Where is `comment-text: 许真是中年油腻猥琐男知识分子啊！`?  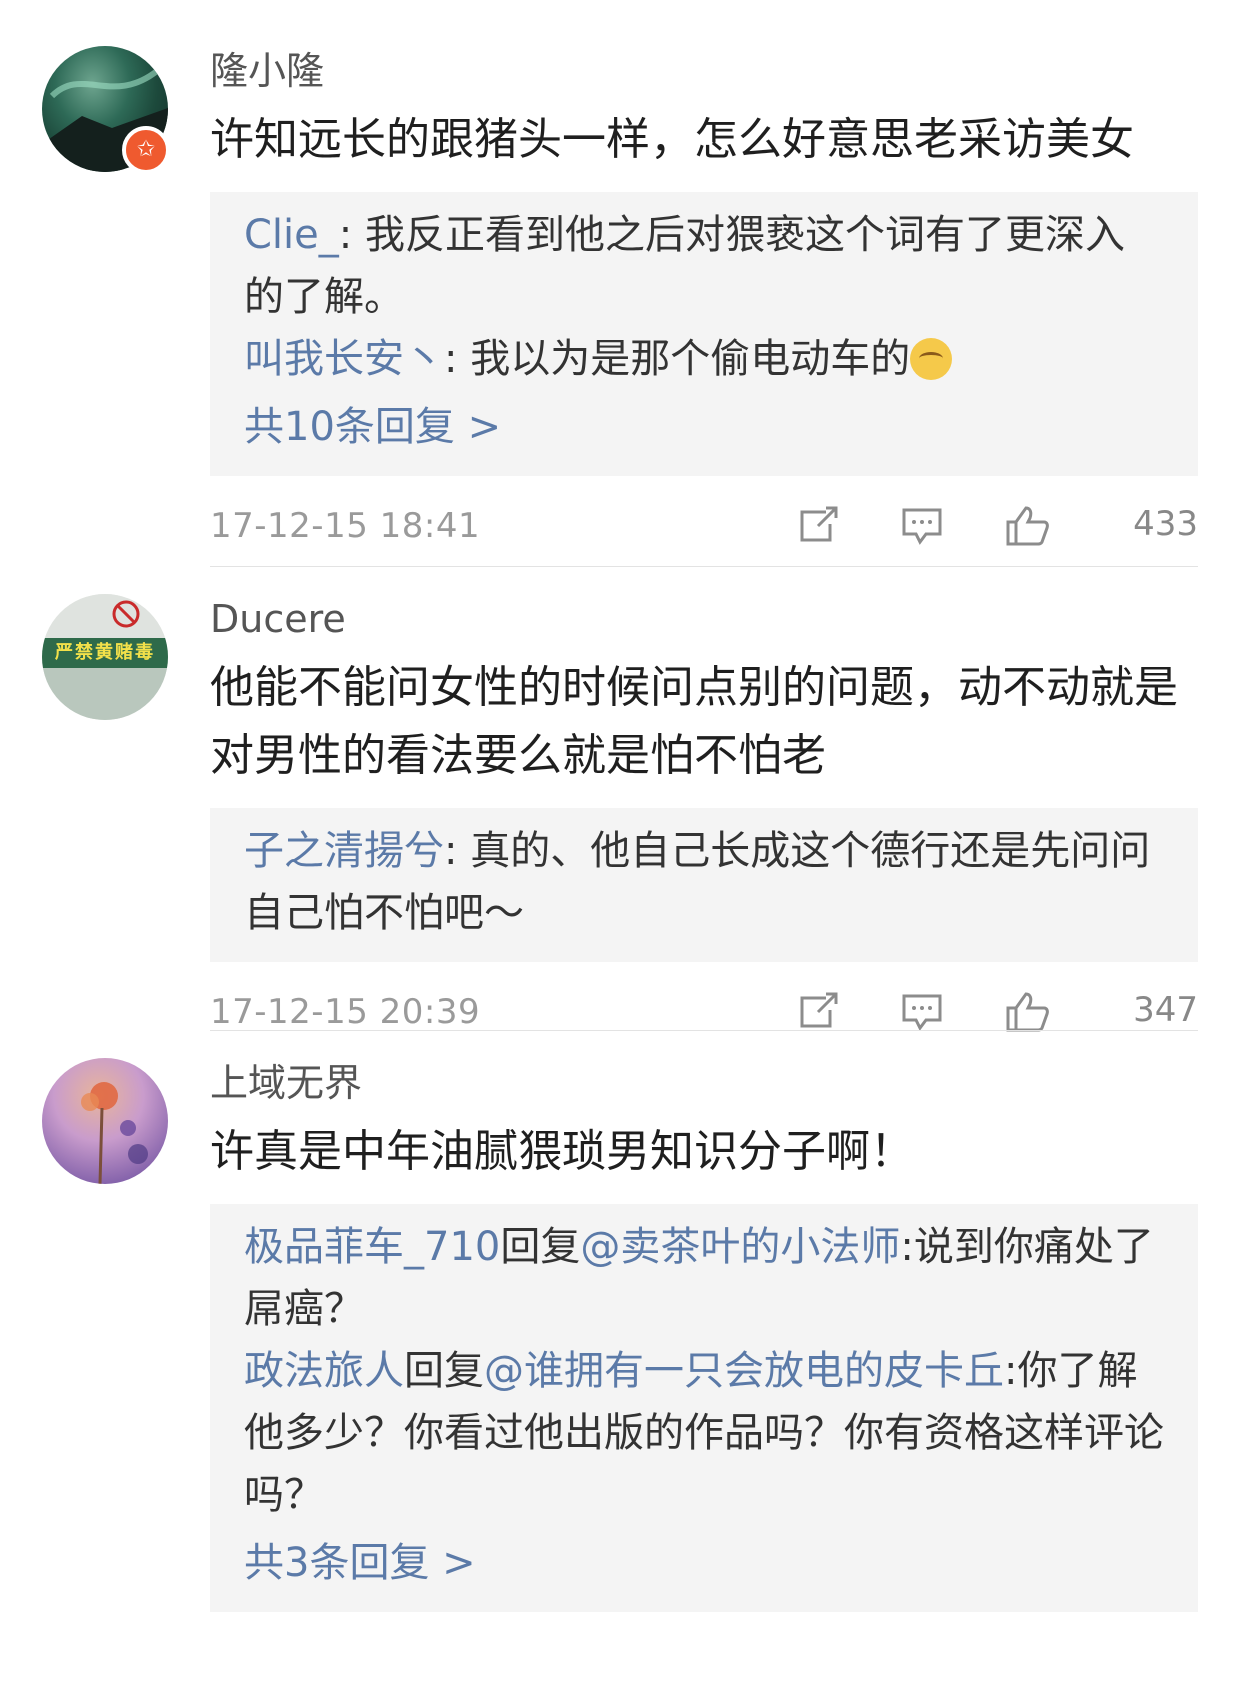 comment-text: 许真是中年油腻猥琐男知识分子啊！ is located at coordinates (562, 1151).